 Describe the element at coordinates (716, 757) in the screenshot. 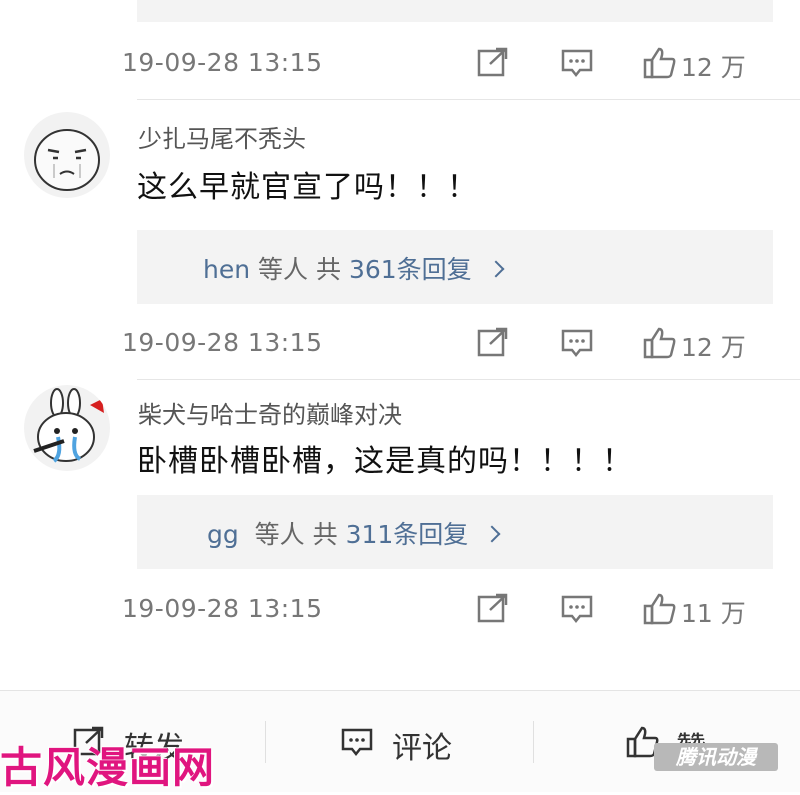

I see `watermark-brand: 腾讯动漫` at that location.